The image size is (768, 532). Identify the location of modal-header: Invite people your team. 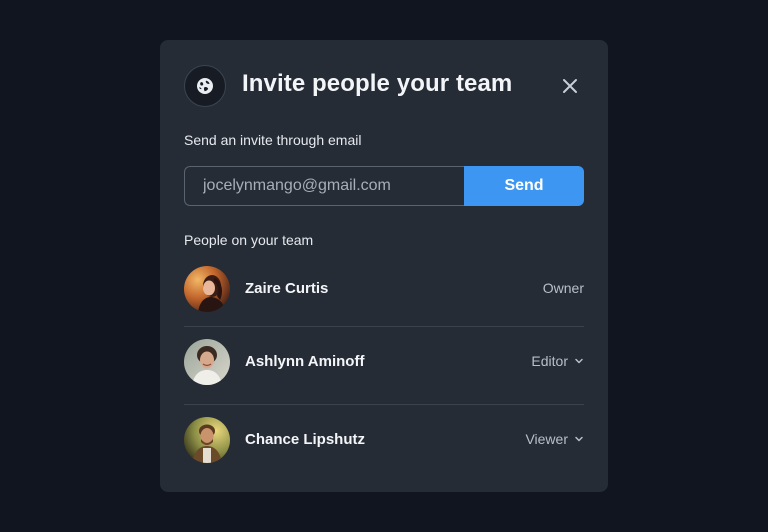
(384, 86).